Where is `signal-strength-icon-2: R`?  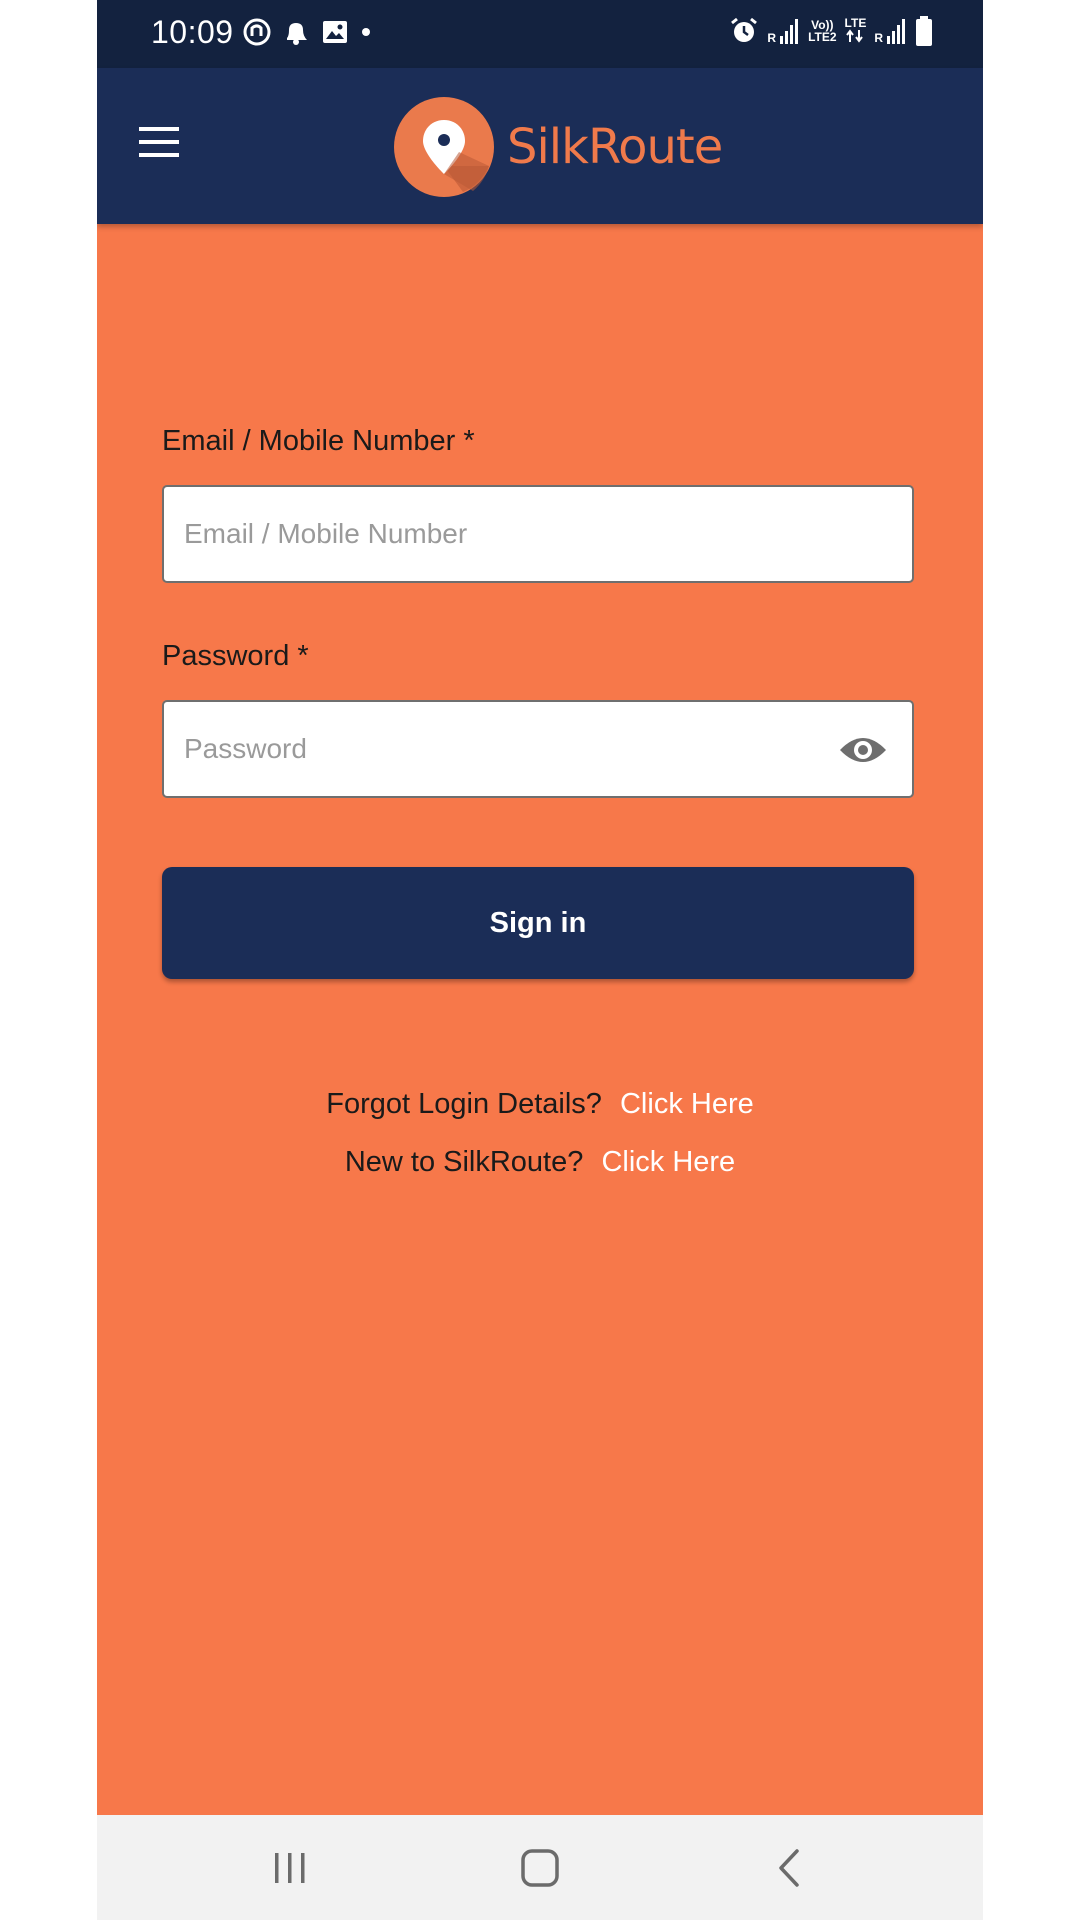
signal-strength-icon-2: R is located at coordinates (890, 31).